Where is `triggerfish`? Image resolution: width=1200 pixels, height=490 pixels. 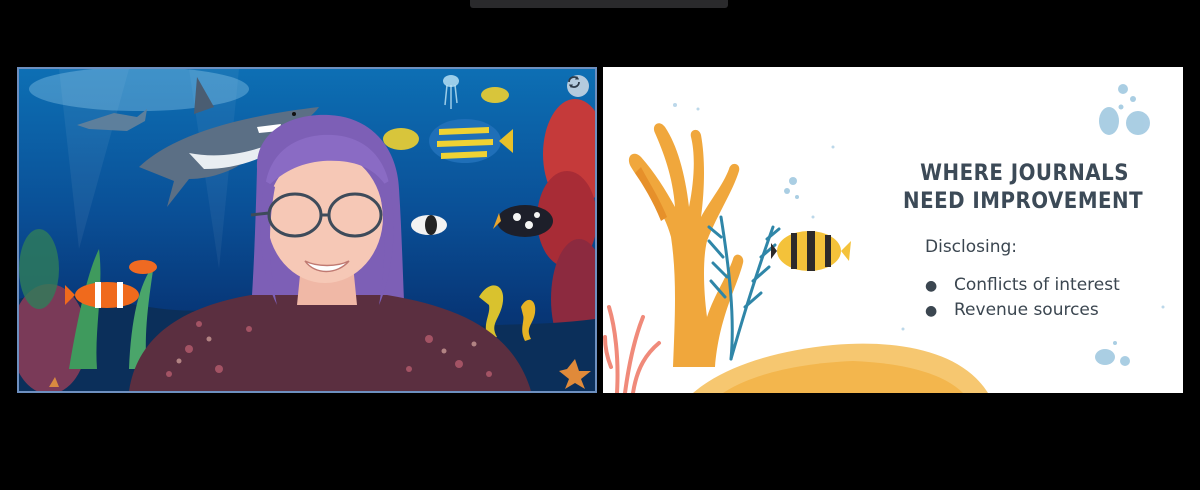
triggerfish is located at coordinates (523, 221).